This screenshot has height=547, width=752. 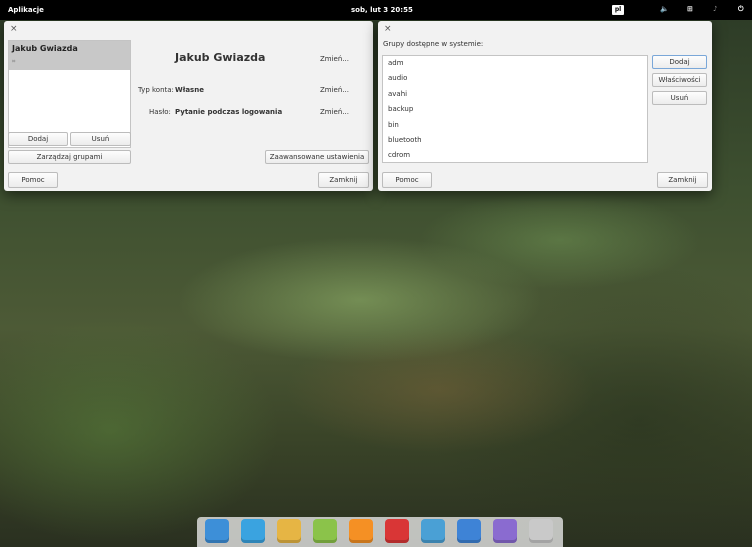 I want to click on password-label: Hasło:, so click(x=160, y=112).